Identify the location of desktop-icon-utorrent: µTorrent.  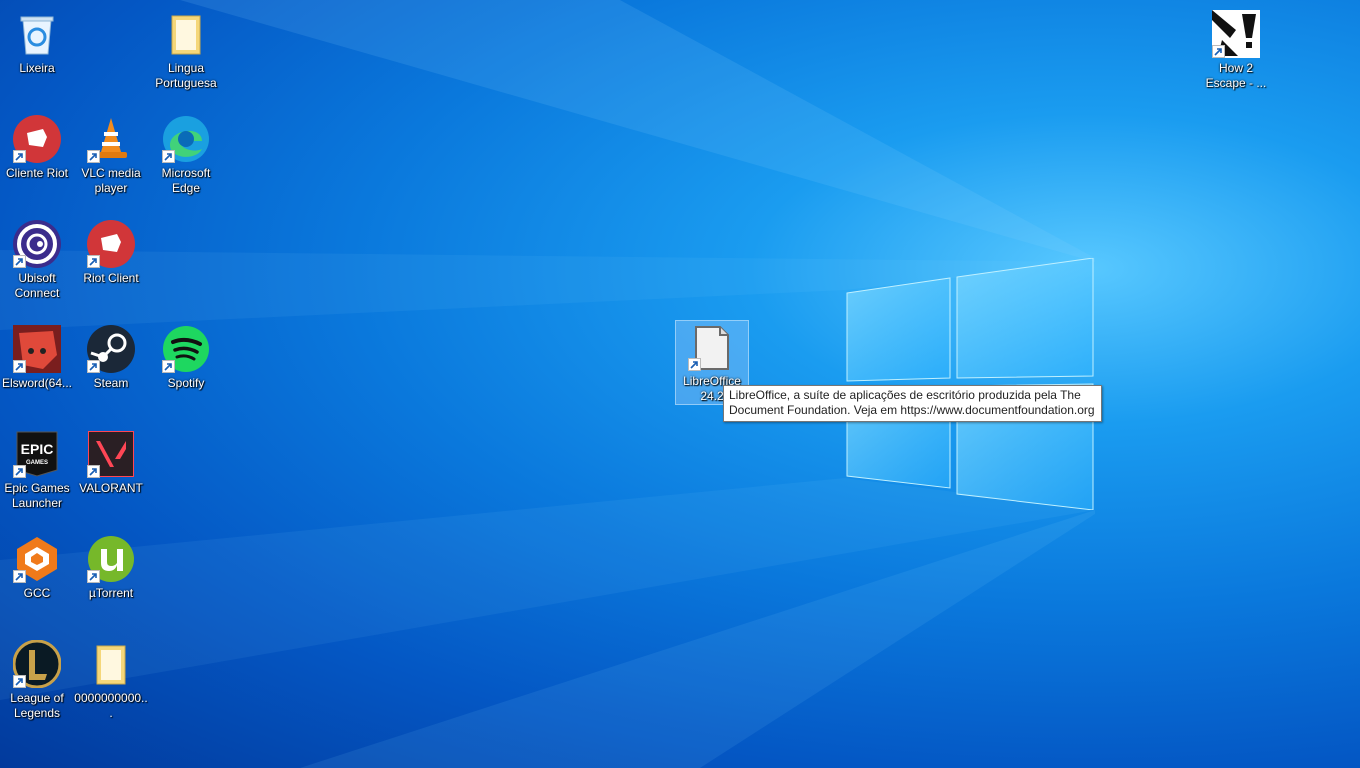
(111, 566).